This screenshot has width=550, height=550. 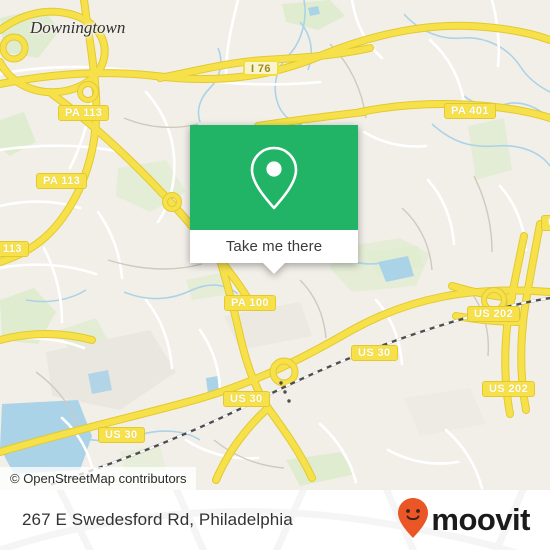 I want to click on location-popup-card: Take me there, so click(x=274, y=199).